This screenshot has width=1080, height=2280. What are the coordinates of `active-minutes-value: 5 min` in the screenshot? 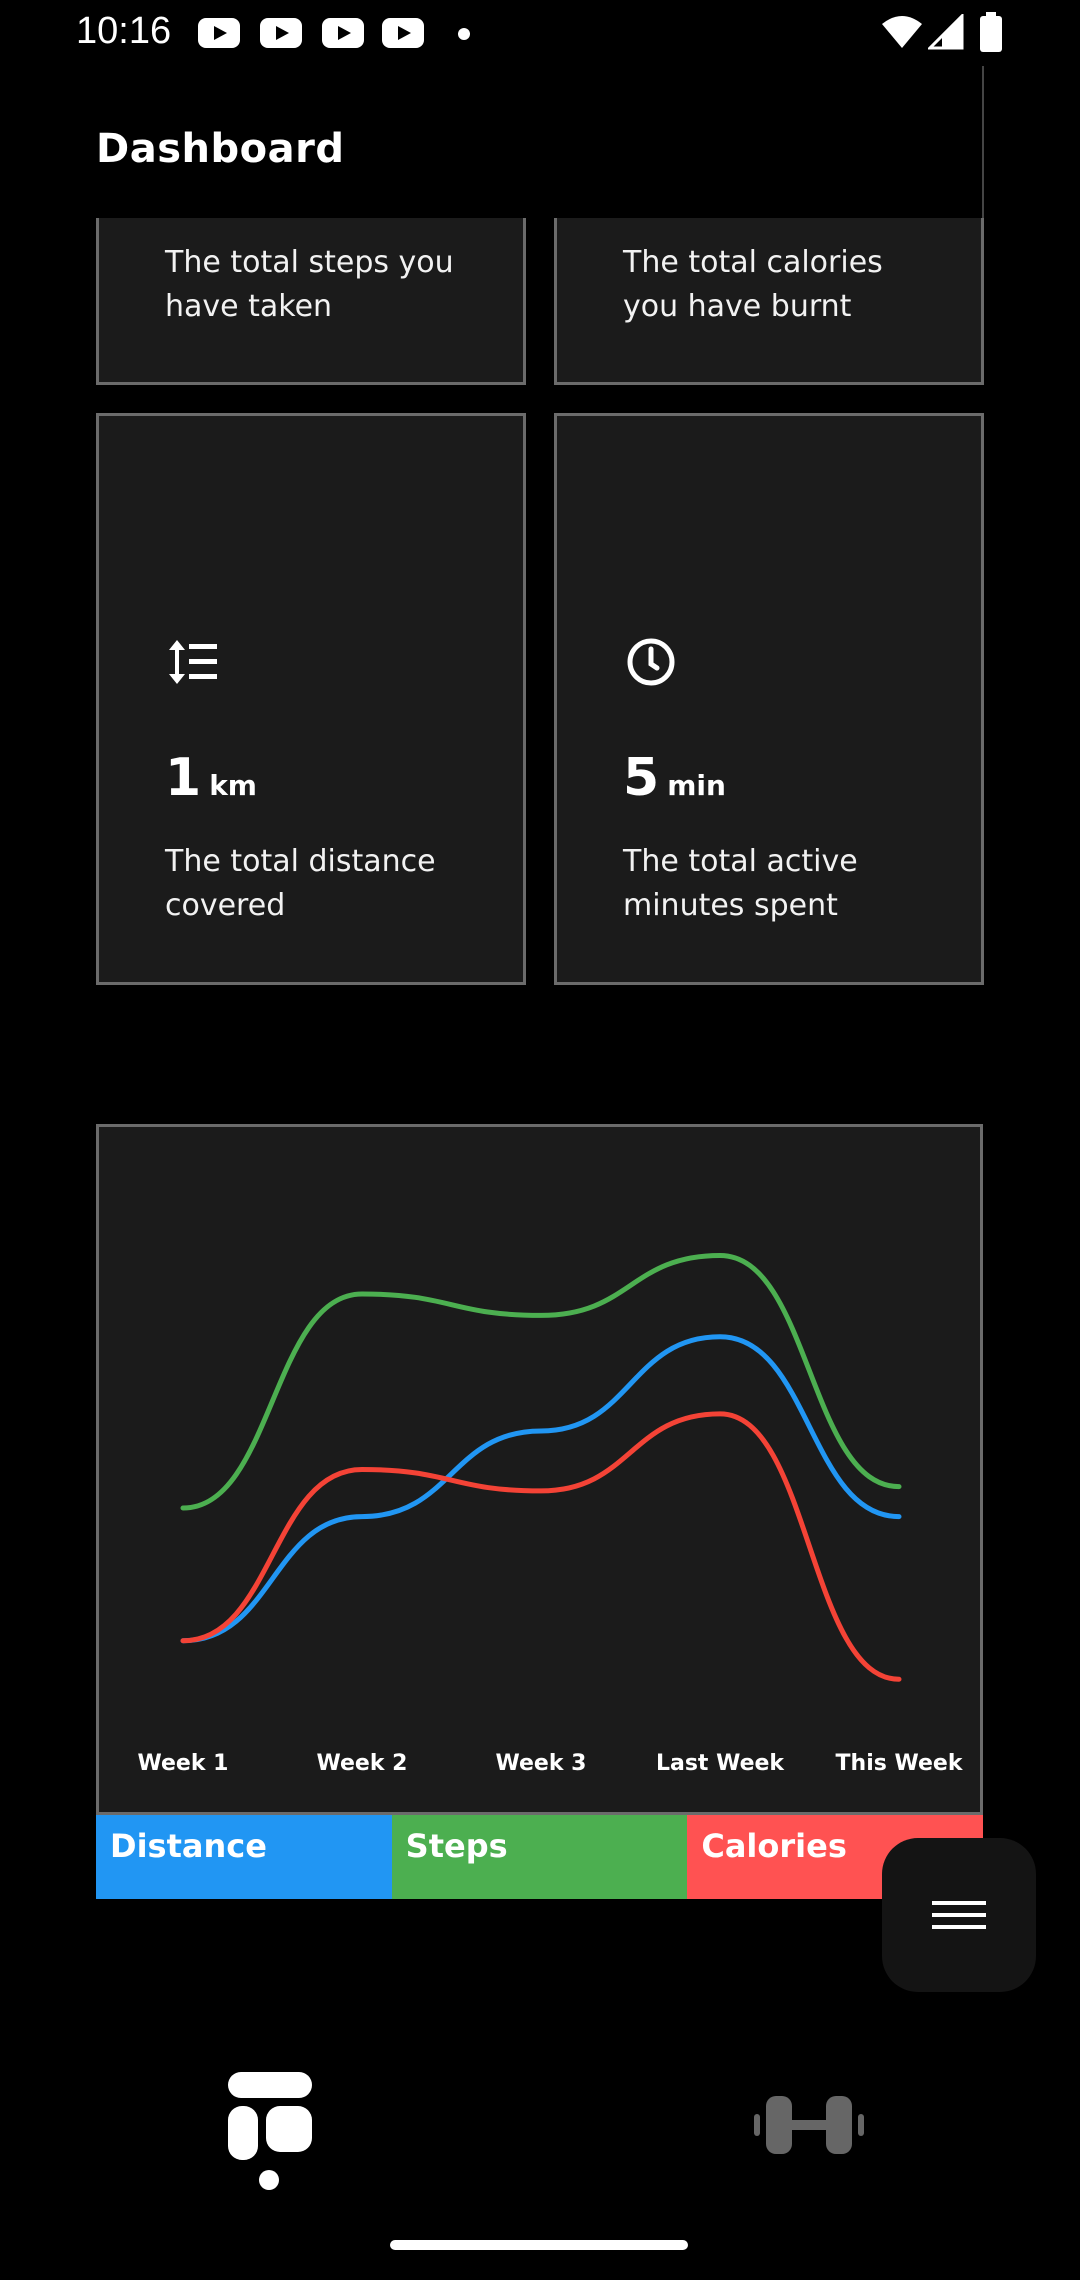 It's located at (674, 778).